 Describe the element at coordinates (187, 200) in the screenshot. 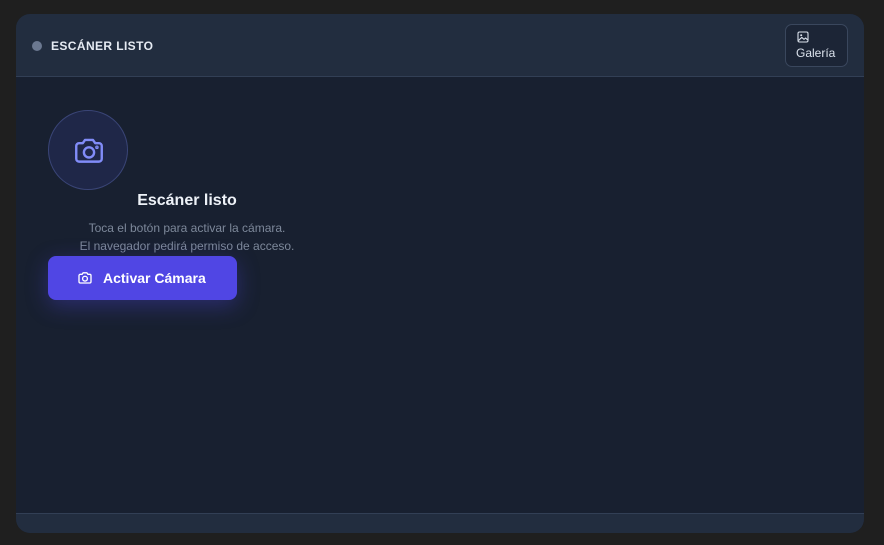

I see `scanner-title: Escáner listo` at that location.